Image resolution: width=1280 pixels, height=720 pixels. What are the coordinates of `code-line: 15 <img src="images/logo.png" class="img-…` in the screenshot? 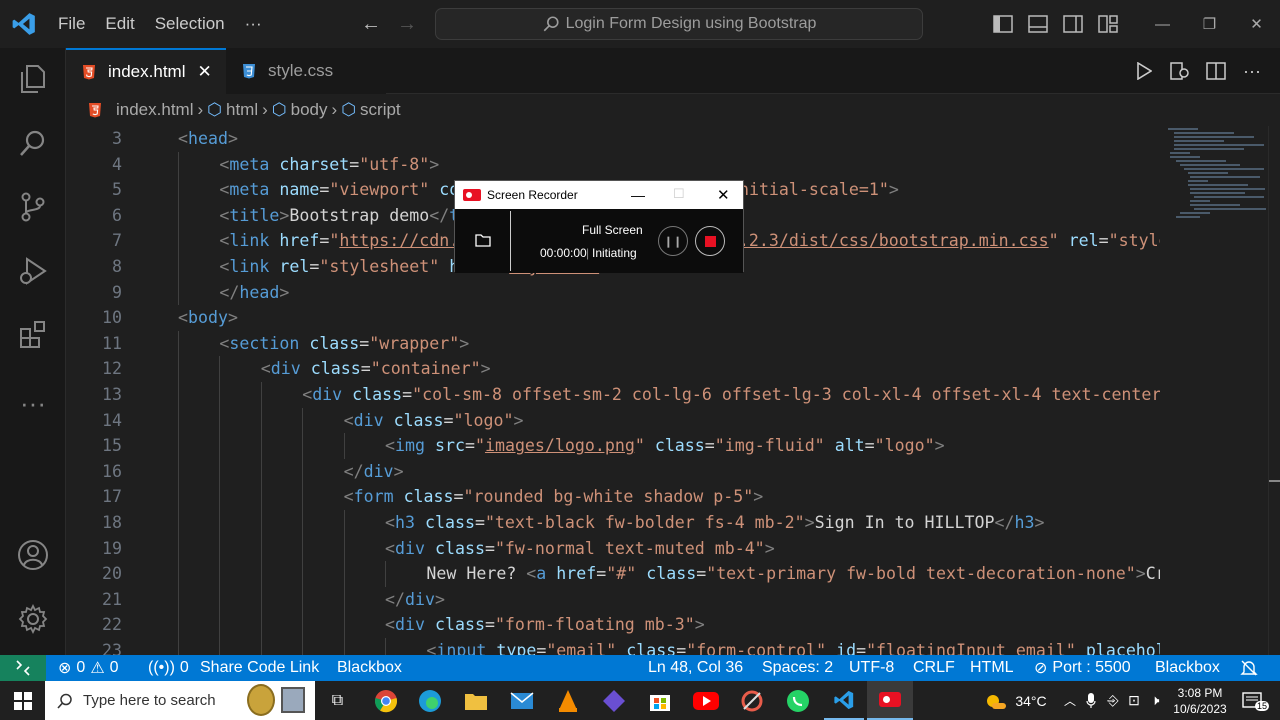 It's located at (613, 446).